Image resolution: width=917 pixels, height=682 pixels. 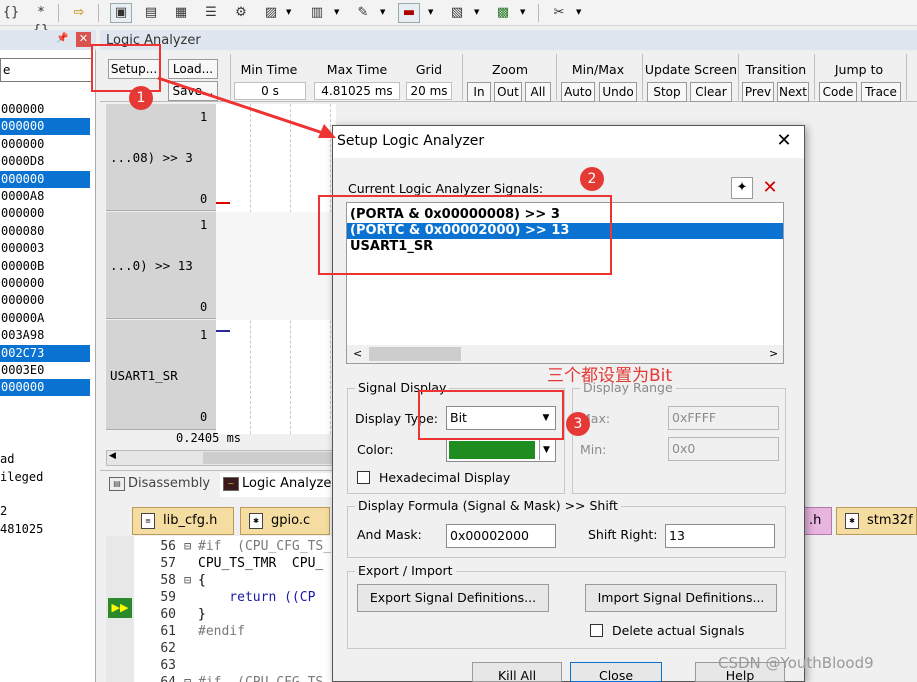 What do you see at coordinates (357, 353) in the screenshot?
I see `scroll-left-icon: <` at bounding box center [357, 353].